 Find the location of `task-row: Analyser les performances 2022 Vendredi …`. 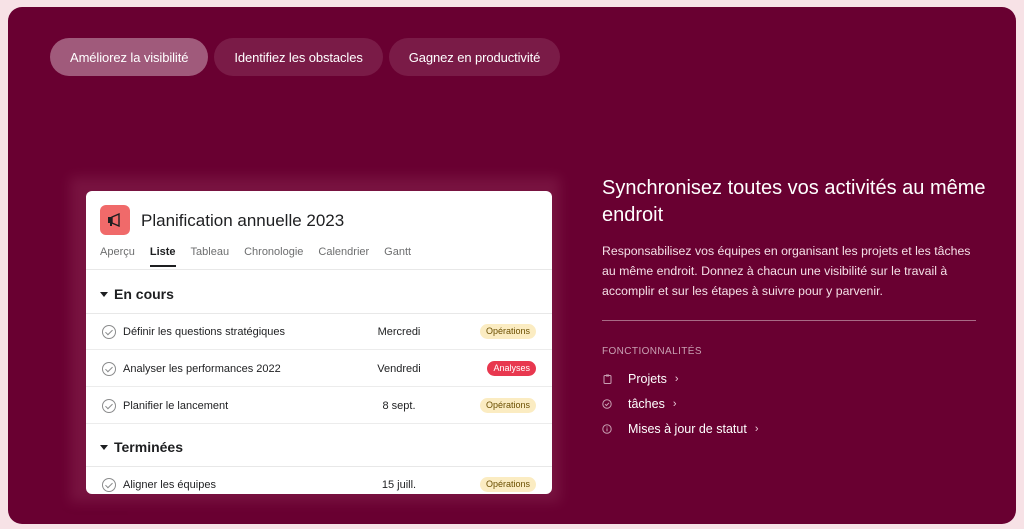

task-row: Analyser les performances 2022 Vendredi … is located at coordinates (319, 369).